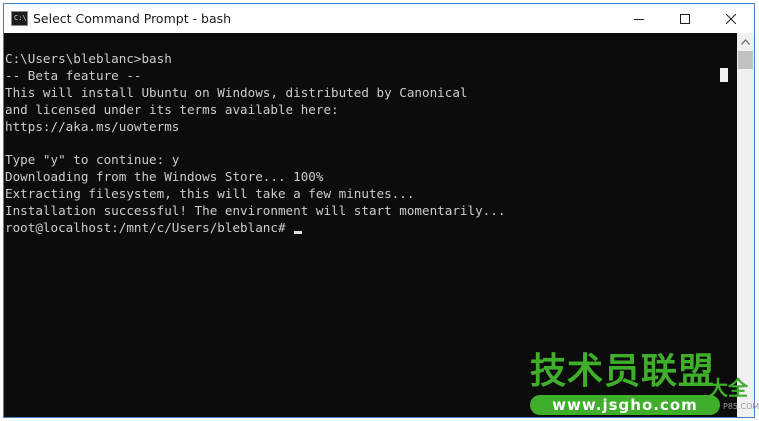 The height and width of the screenshot is (421, 759). What do you see at coordinates (132, 18) in the screenshot?
I see `window-title: Select Command Prompt - bash` at bounding box center [132, 18].